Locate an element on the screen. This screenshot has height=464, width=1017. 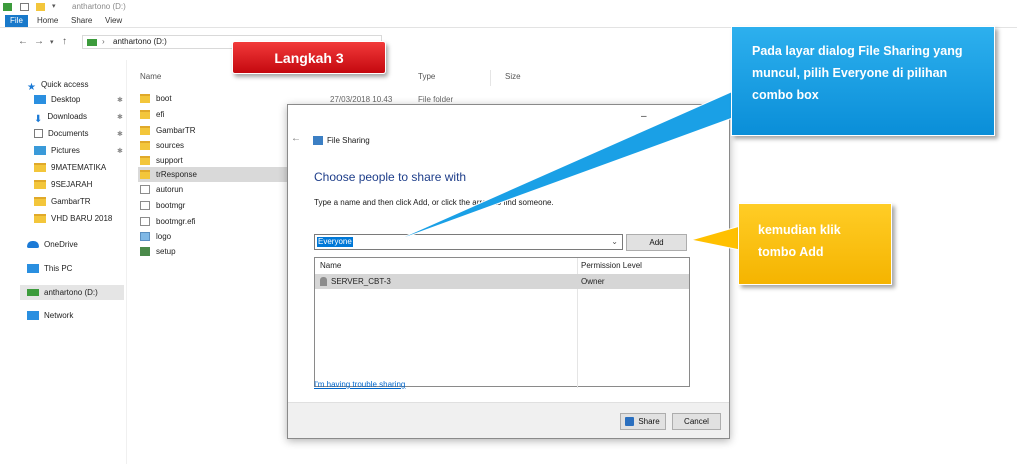
step-label: Langkah 3 is located at coordinates (309, 58).